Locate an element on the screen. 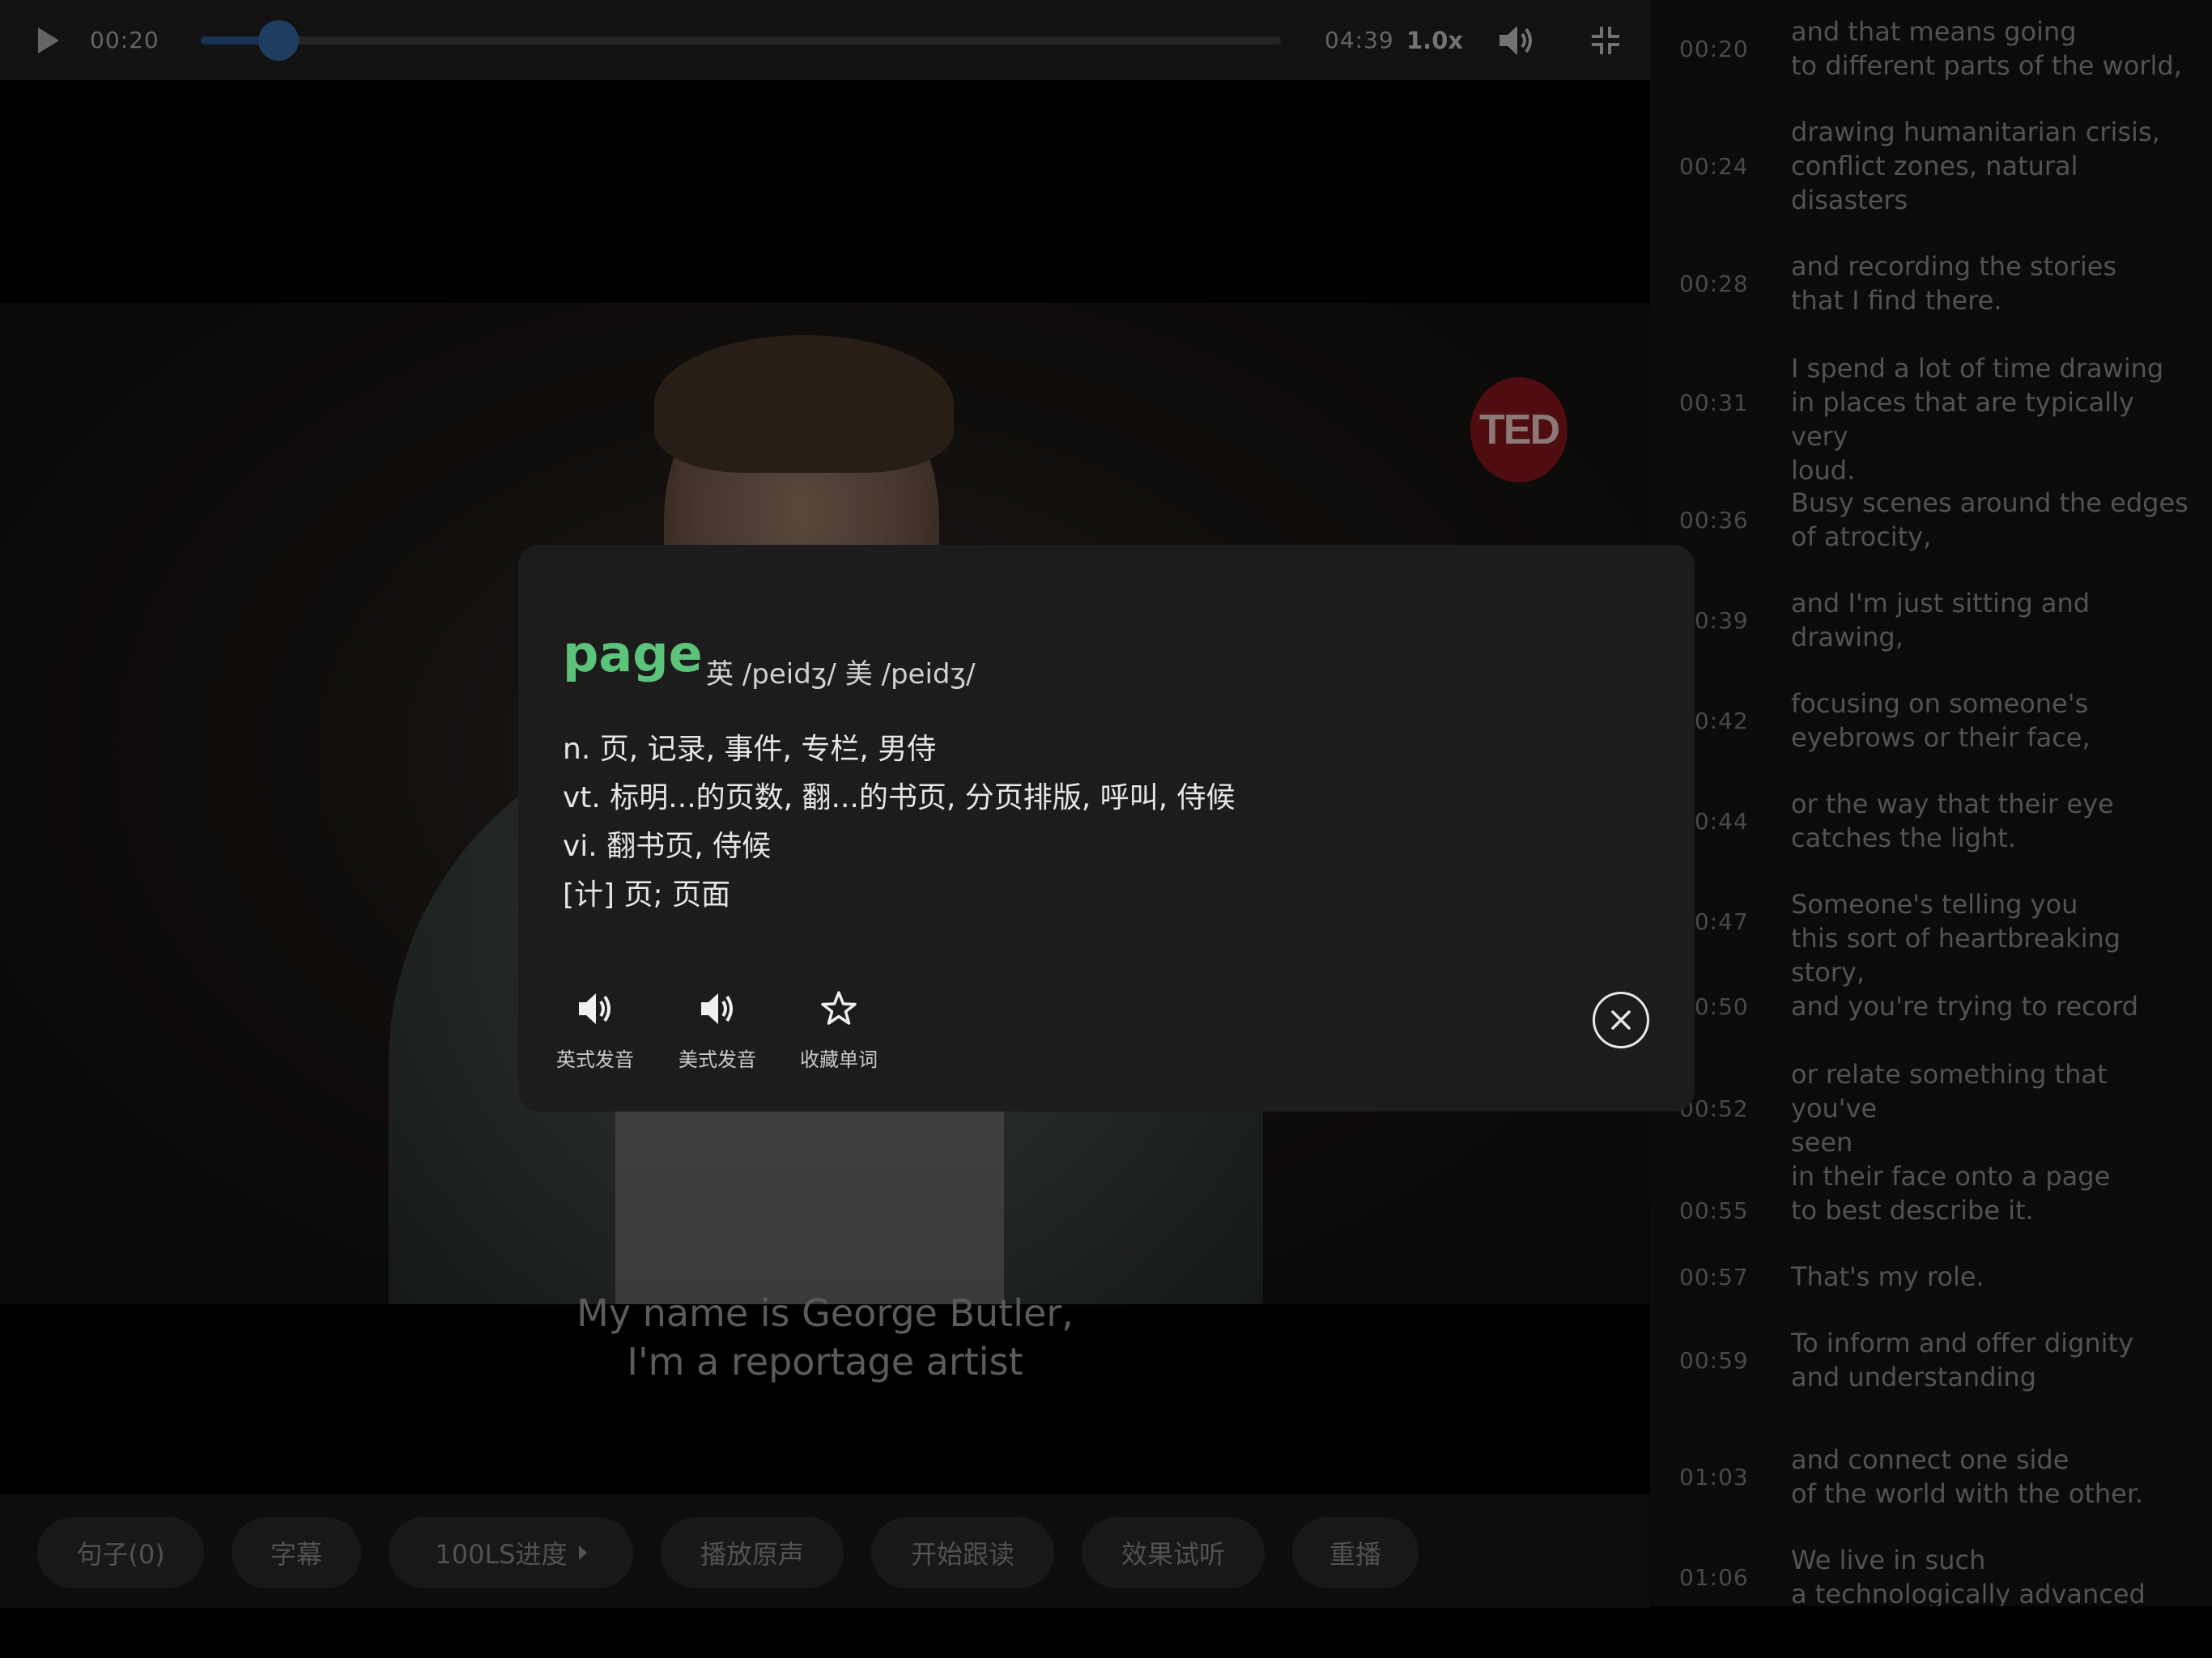 The width and height of the screenshot is (2212, 1658). british-pronunciation-button: 英式发音 is located at coordinates (595, 1026).